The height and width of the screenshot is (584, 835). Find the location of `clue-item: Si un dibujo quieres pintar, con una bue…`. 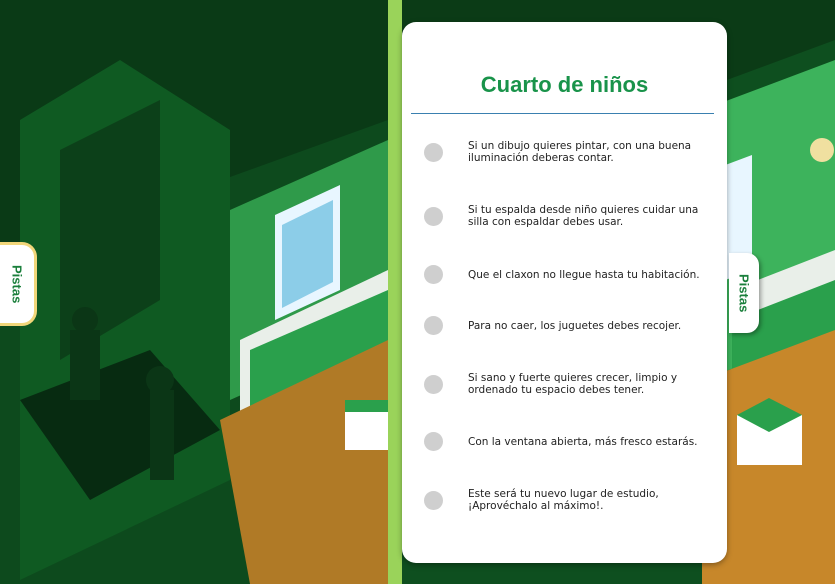

clue-item: Si un dibujo quieres pintar, con una bue… is located at coordinates (569, 152).